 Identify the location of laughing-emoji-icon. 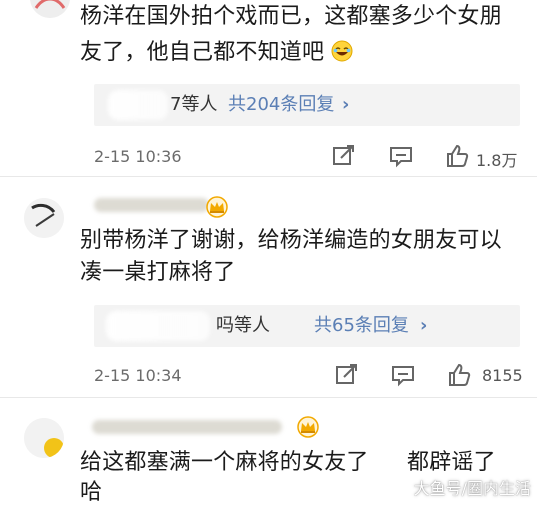
(342, 51).